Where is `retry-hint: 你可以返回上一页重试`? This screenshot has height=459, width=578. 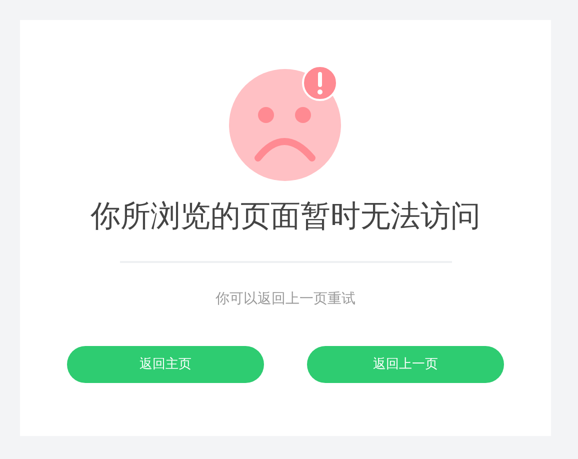 retry-hint: 你可以返回上一页重试 is located at coordinates (286, 299).